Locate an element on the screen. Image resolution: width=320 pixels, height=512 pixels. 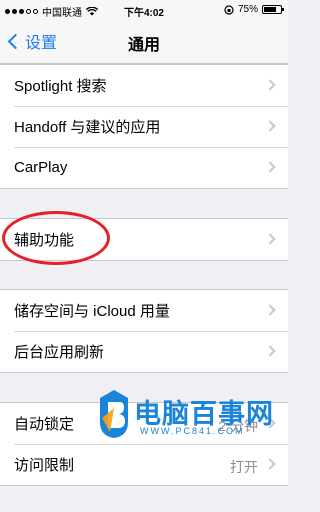
settings-row-carplay: CarPlay is located at coordinates (144, 167).